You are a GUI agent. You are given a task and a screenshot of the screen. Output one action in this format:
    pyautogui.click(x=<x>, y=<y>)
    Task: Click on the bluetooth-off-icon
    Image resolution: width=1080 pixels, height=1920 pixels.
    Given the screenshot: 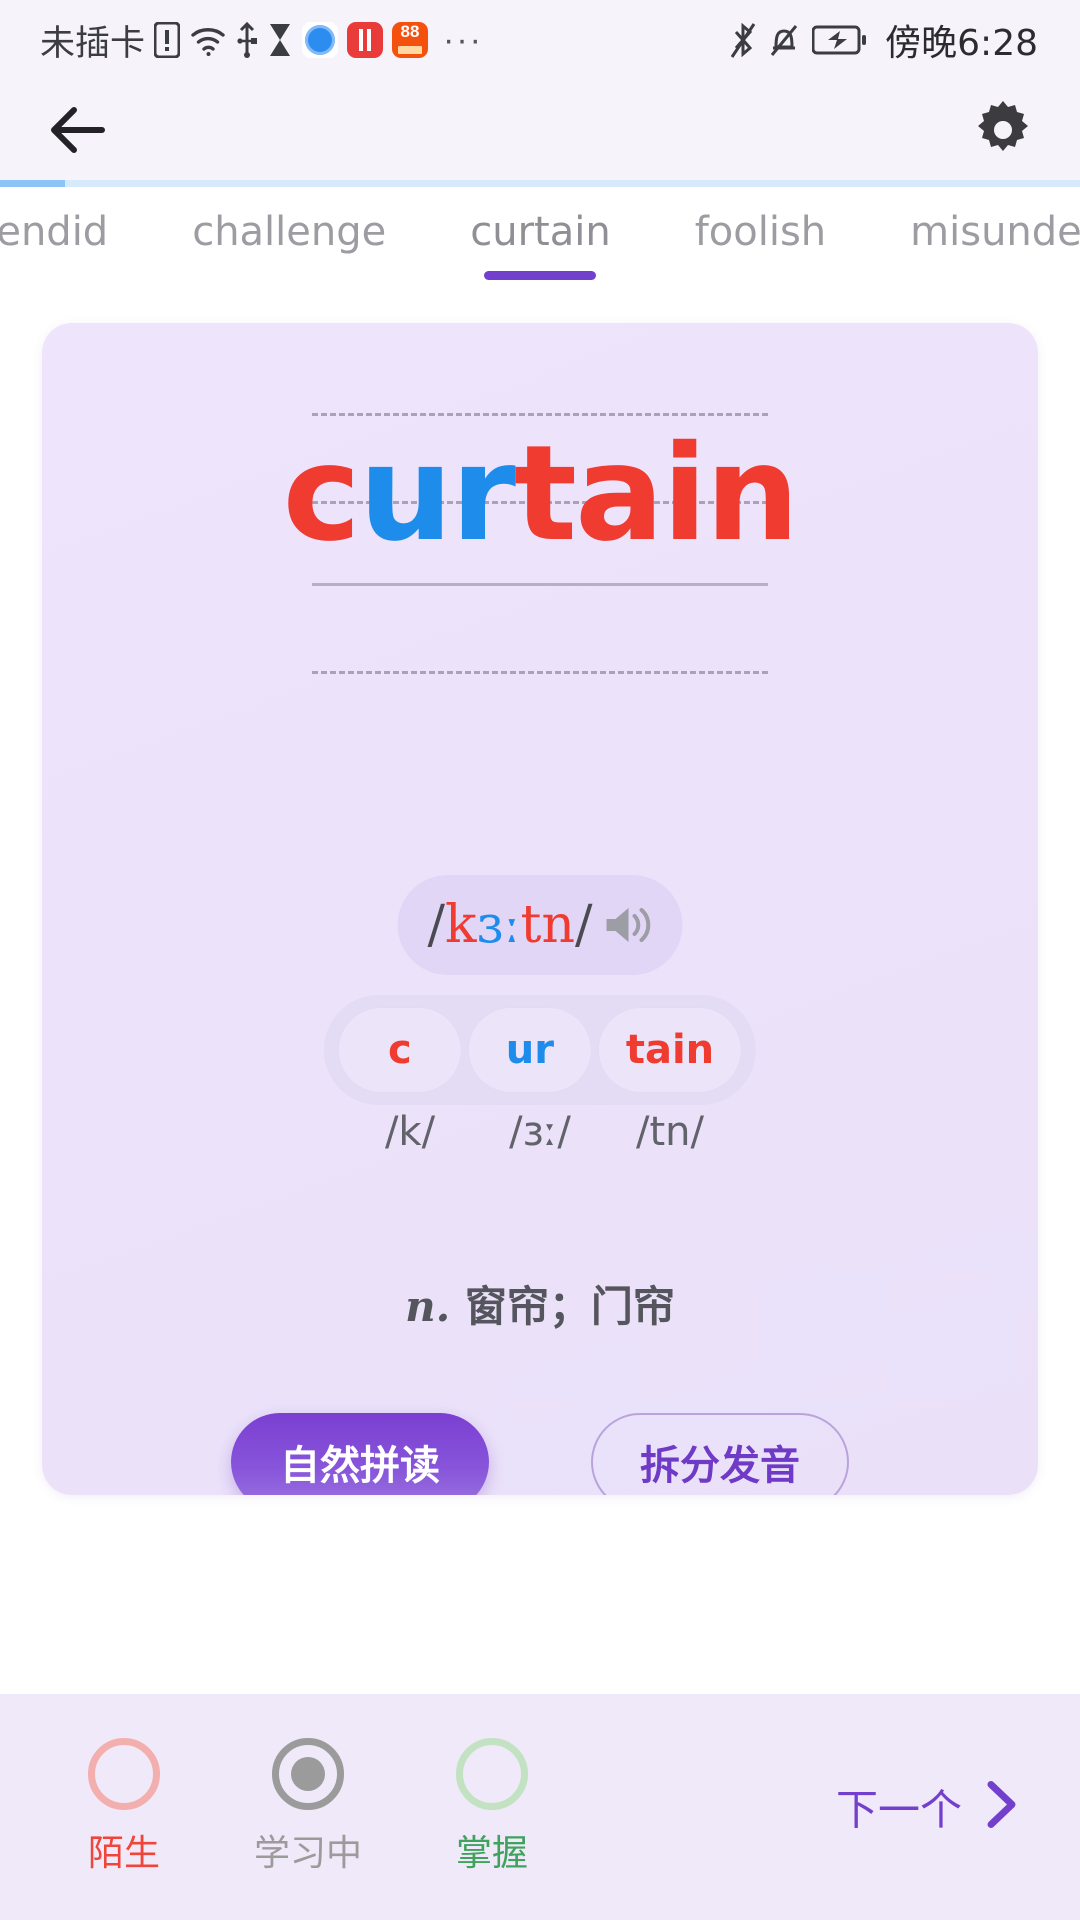 What is the action you would take?
    pyautogui.click(x=743, y=40)
    